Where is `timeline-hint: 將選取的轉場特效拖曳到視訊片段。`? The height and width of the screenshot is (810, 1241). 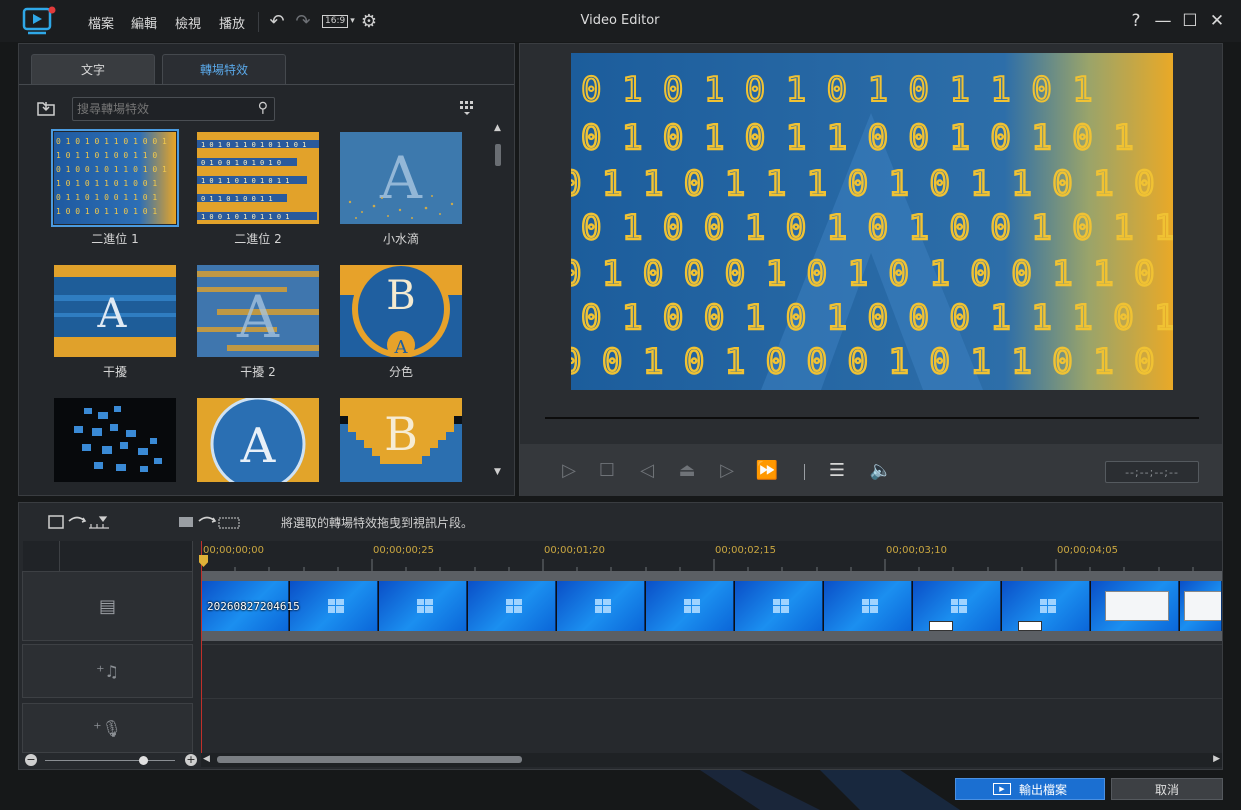 timeline-hint: 將選取的轉場特效拖曳到視訊片段。 is located at coordinates (377, 523).